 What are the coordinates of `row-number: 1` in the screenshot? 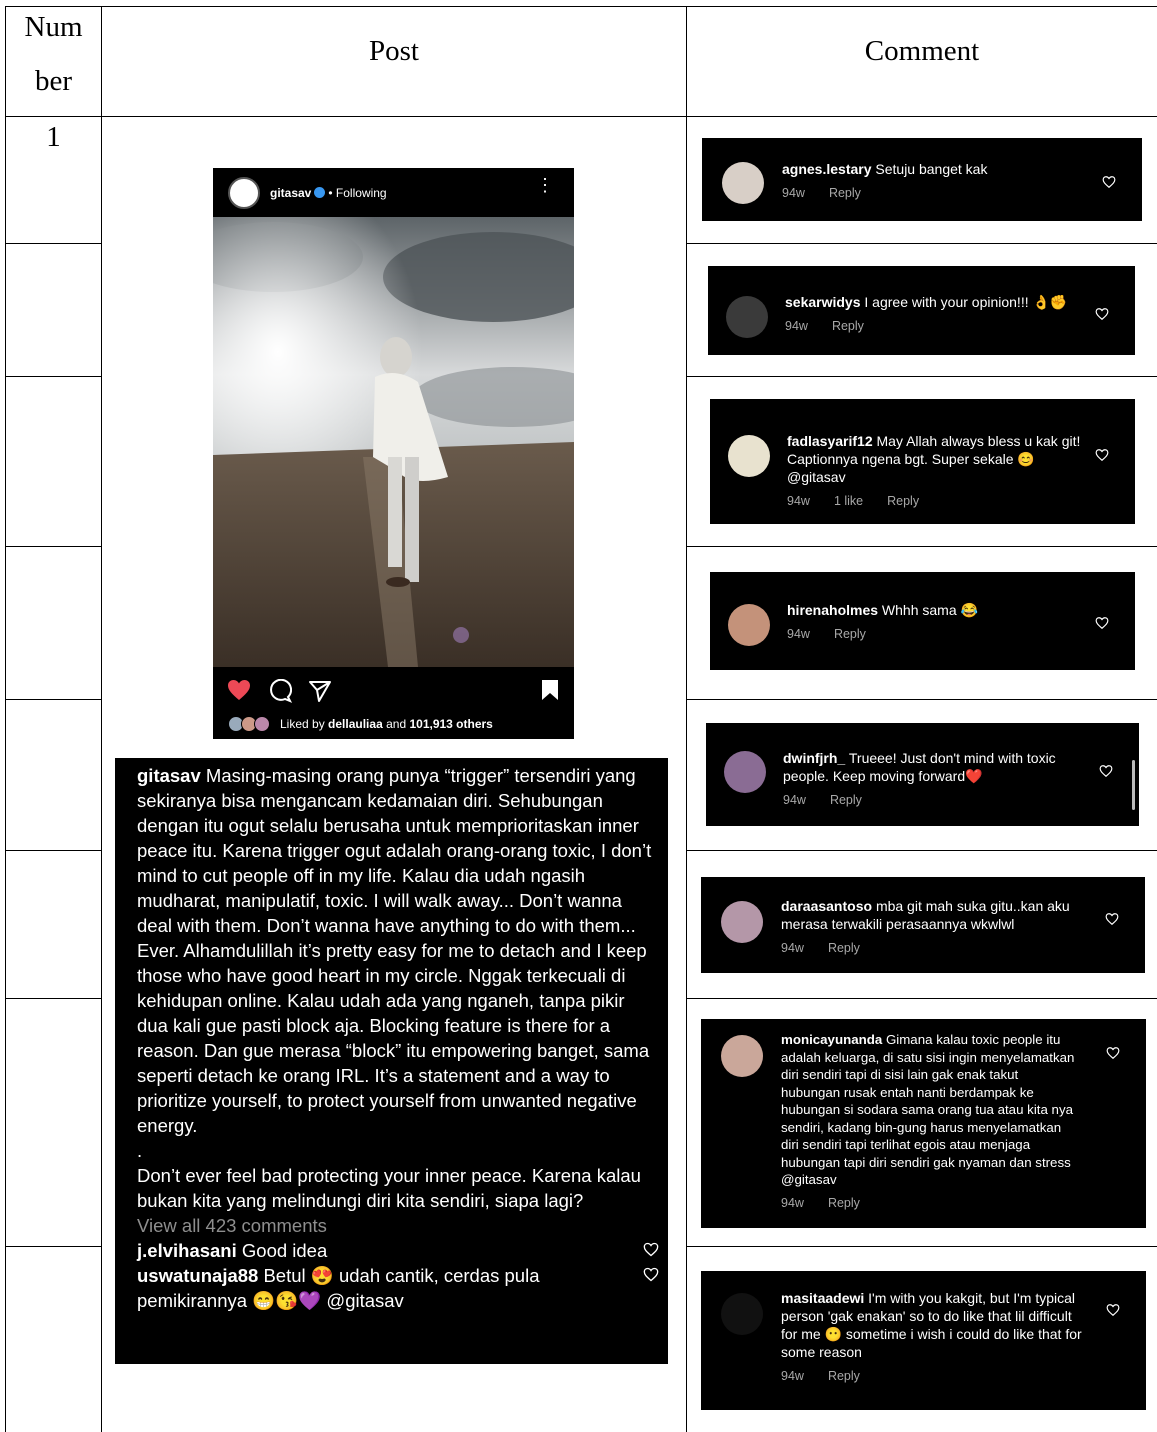 It's located at (53, 137).